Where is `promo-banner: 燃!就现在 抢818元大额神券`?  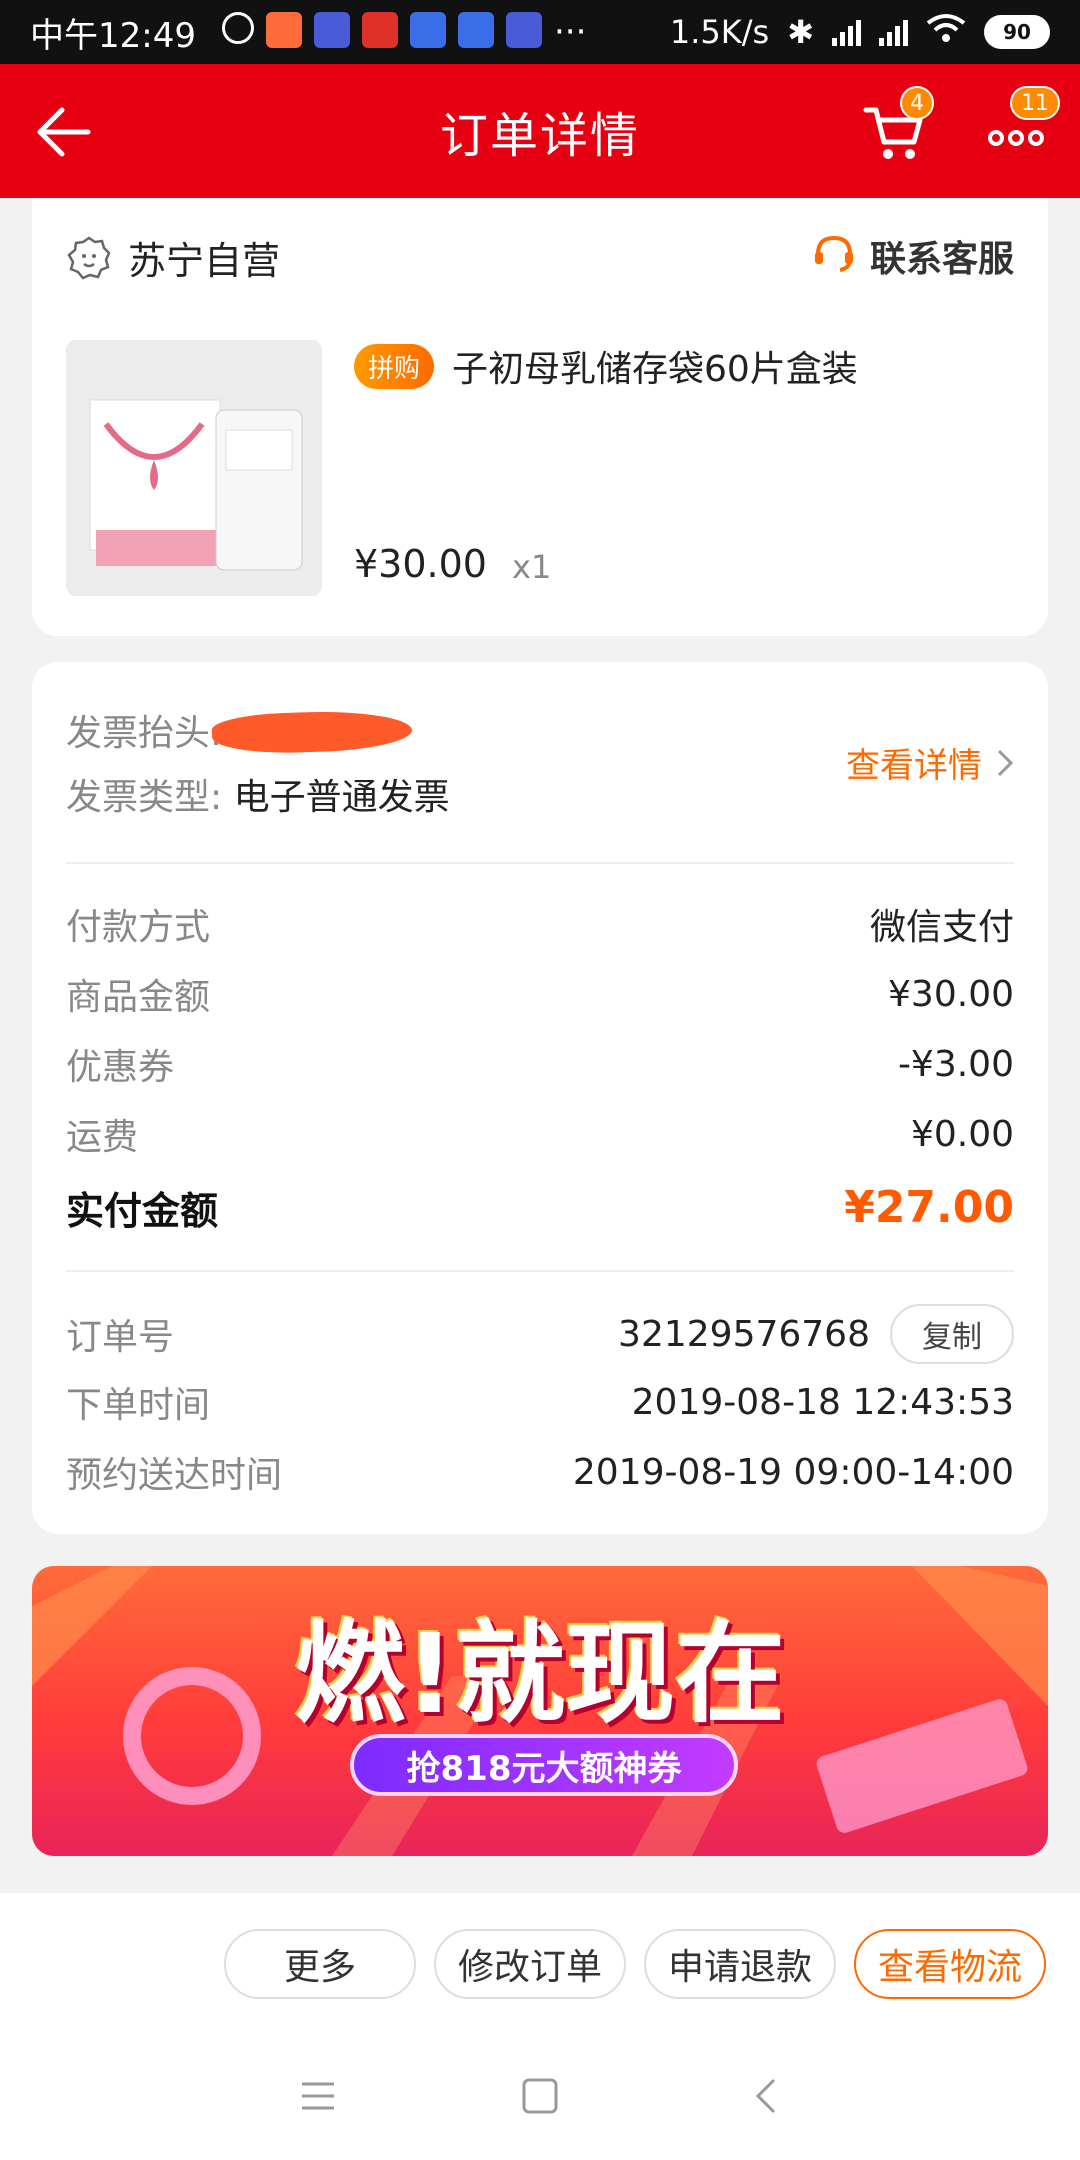
promo-banner: 燃!就现在 抢818元大额神券 is located at coordinates (540, 1711).